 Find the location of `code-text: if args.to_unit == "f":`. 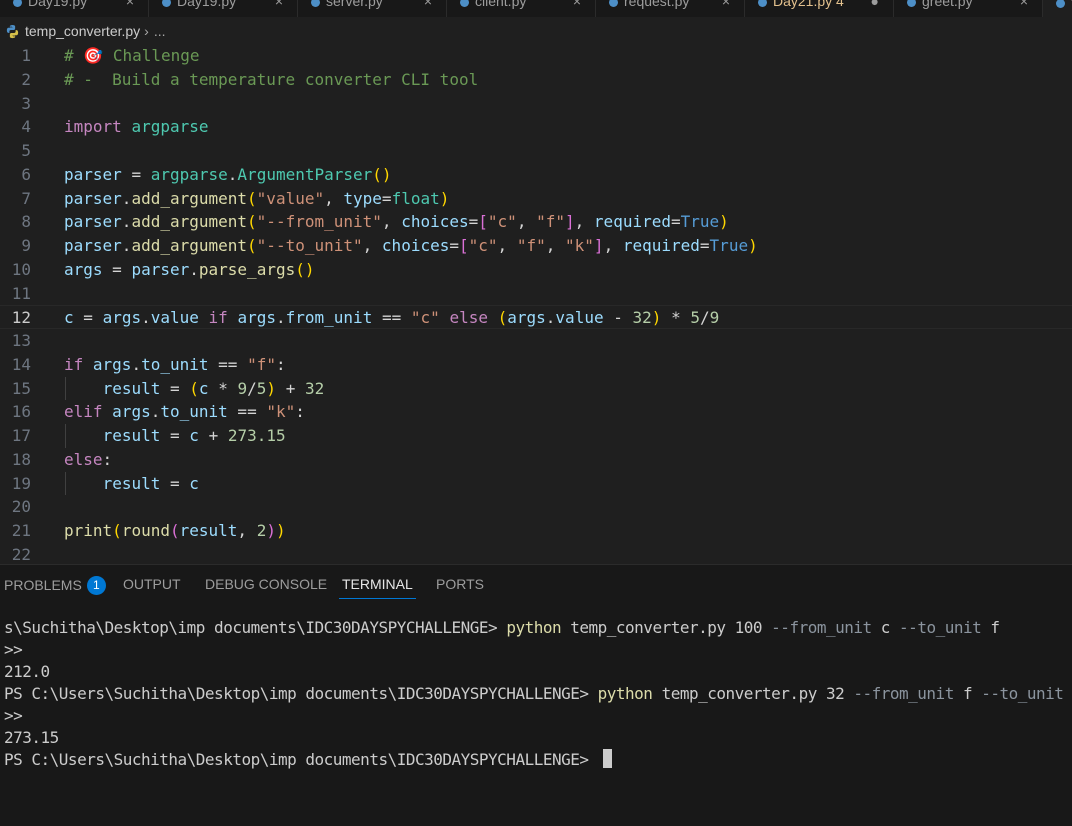

code-text: if args.to_unit == "f": is located at coordinates (175, 364).